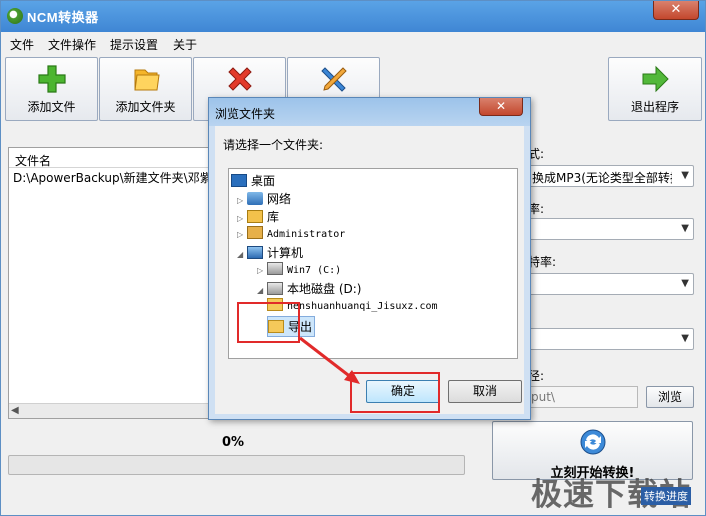  I want to click on app-logo-icon, so click(15, 16).